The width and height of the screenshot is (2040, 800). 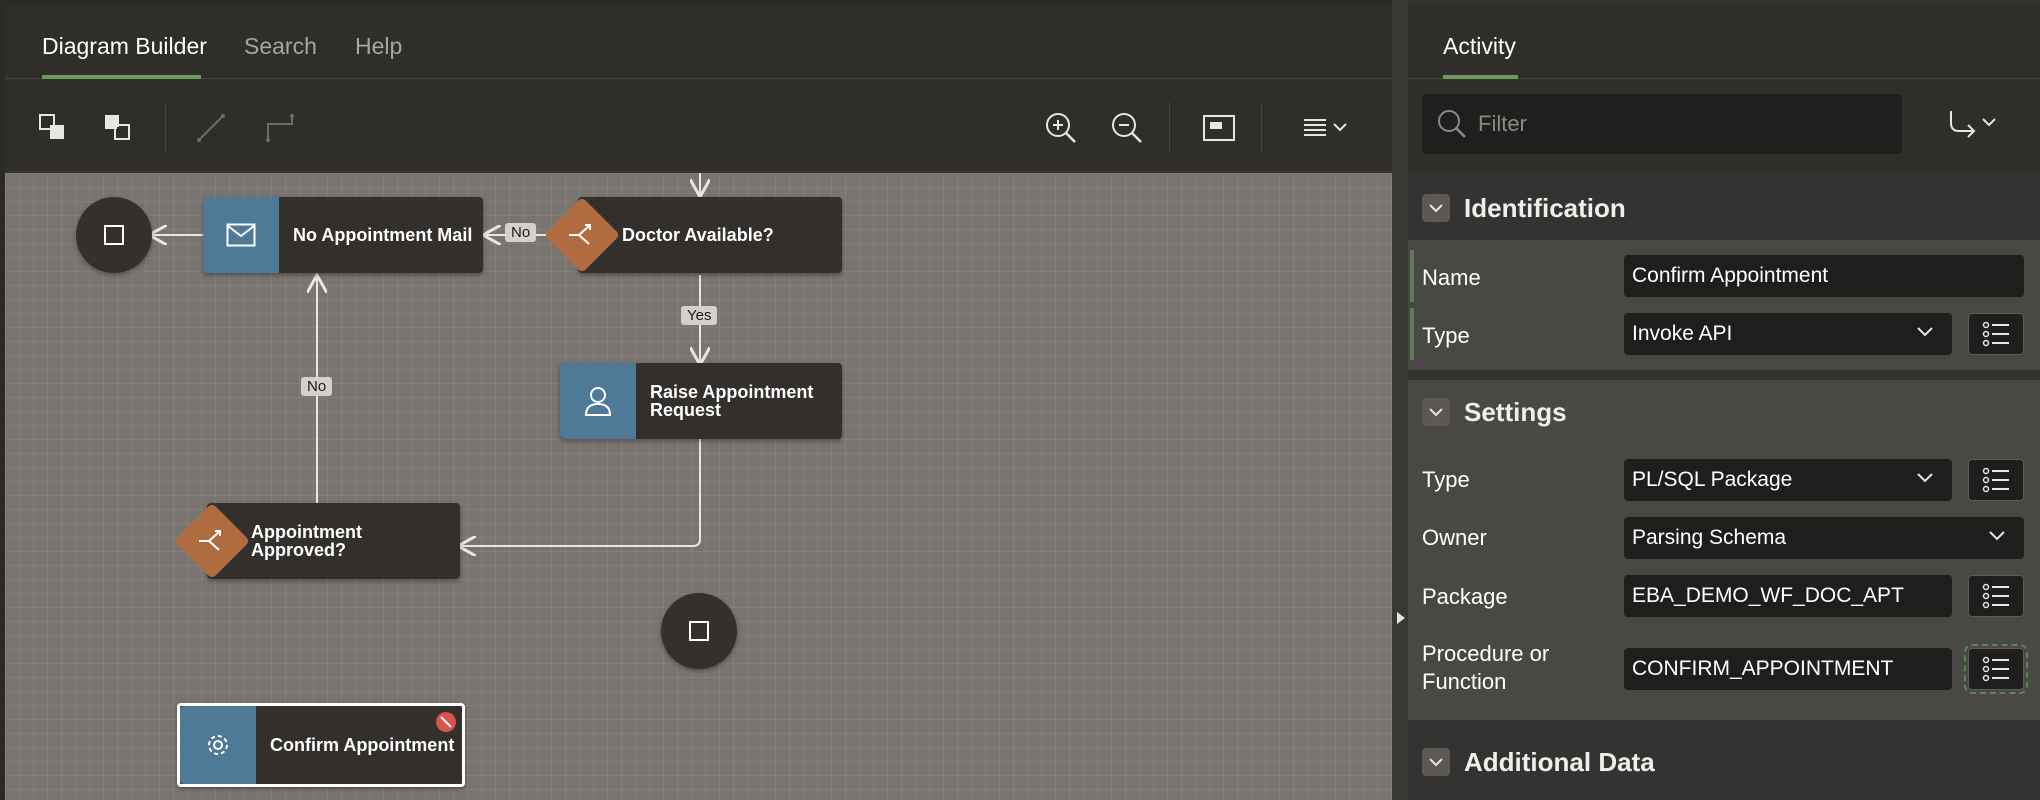 What do you see at coordinates (124, 46) in the screenshot?
I see `tab-diagram-builder: Diagram Builder` at bounding box center [124, 46].